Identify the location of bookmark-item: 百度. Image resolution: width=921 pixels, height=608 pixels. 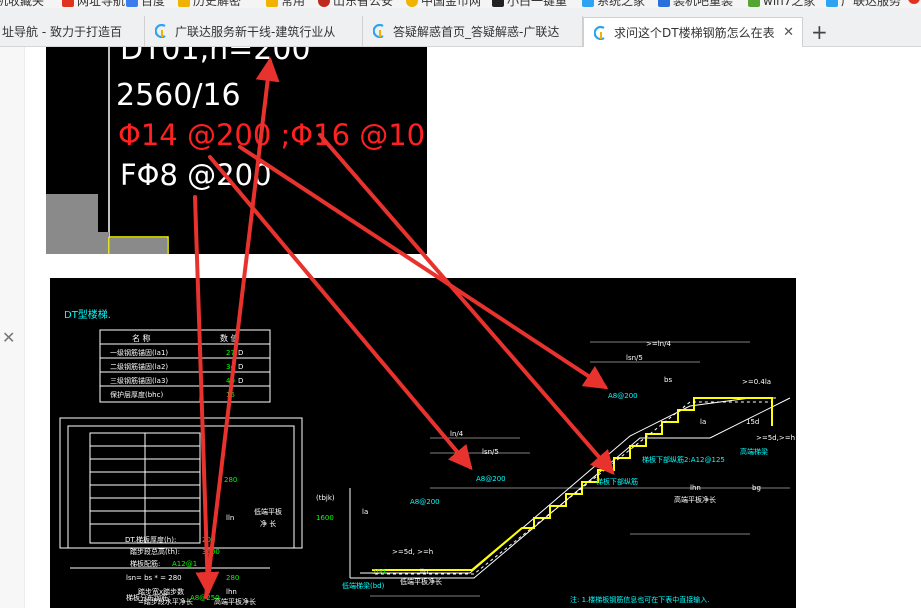
(145, 4).